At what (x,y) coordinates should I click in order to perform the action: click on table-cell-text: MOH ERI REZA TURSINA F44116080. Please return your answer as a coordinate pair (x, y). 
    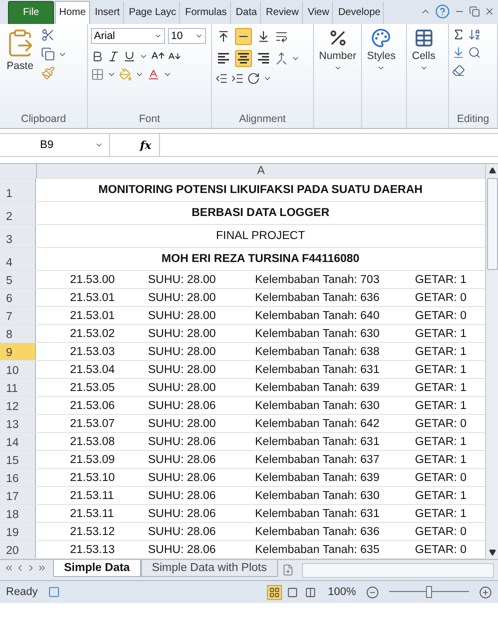
    Looking at the image, I should click on (260, 259).